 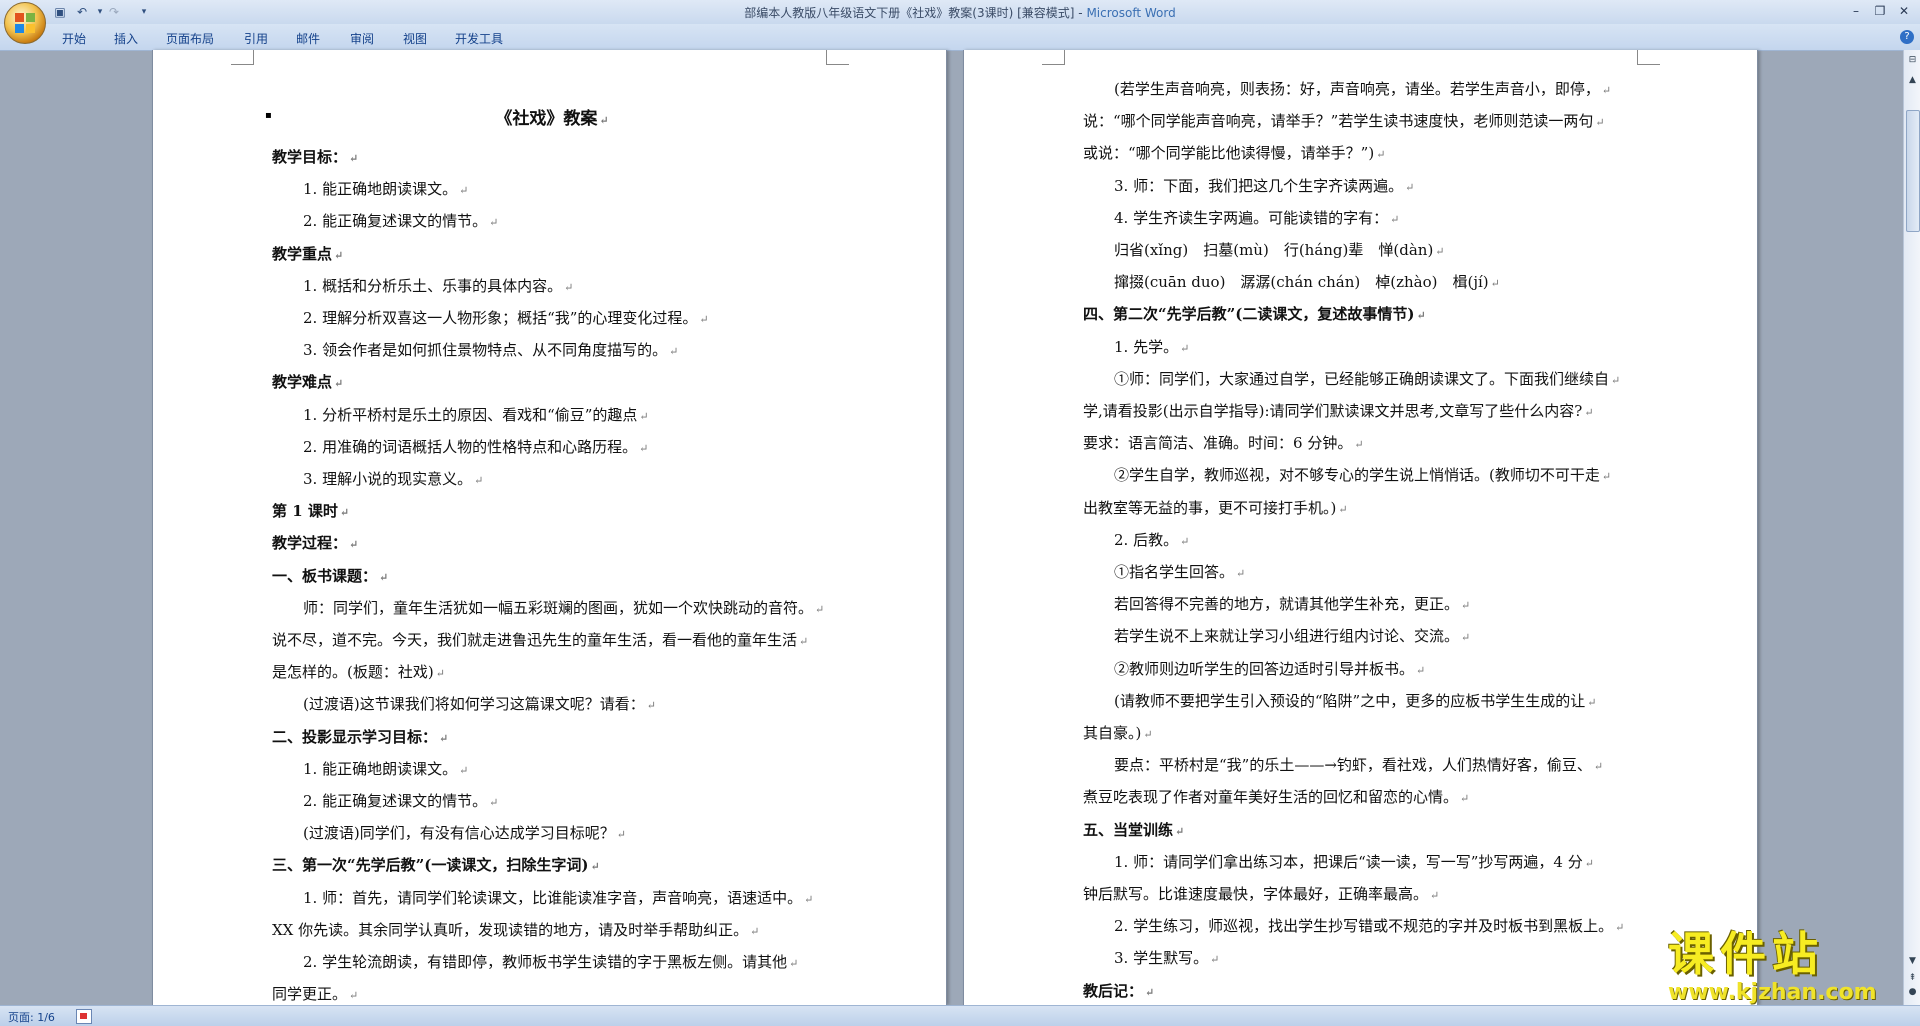 What do you see at coordinates (84, 1016) in the screenshot?
I see `proofing-status-icon` at bounding box center [84, 1016].